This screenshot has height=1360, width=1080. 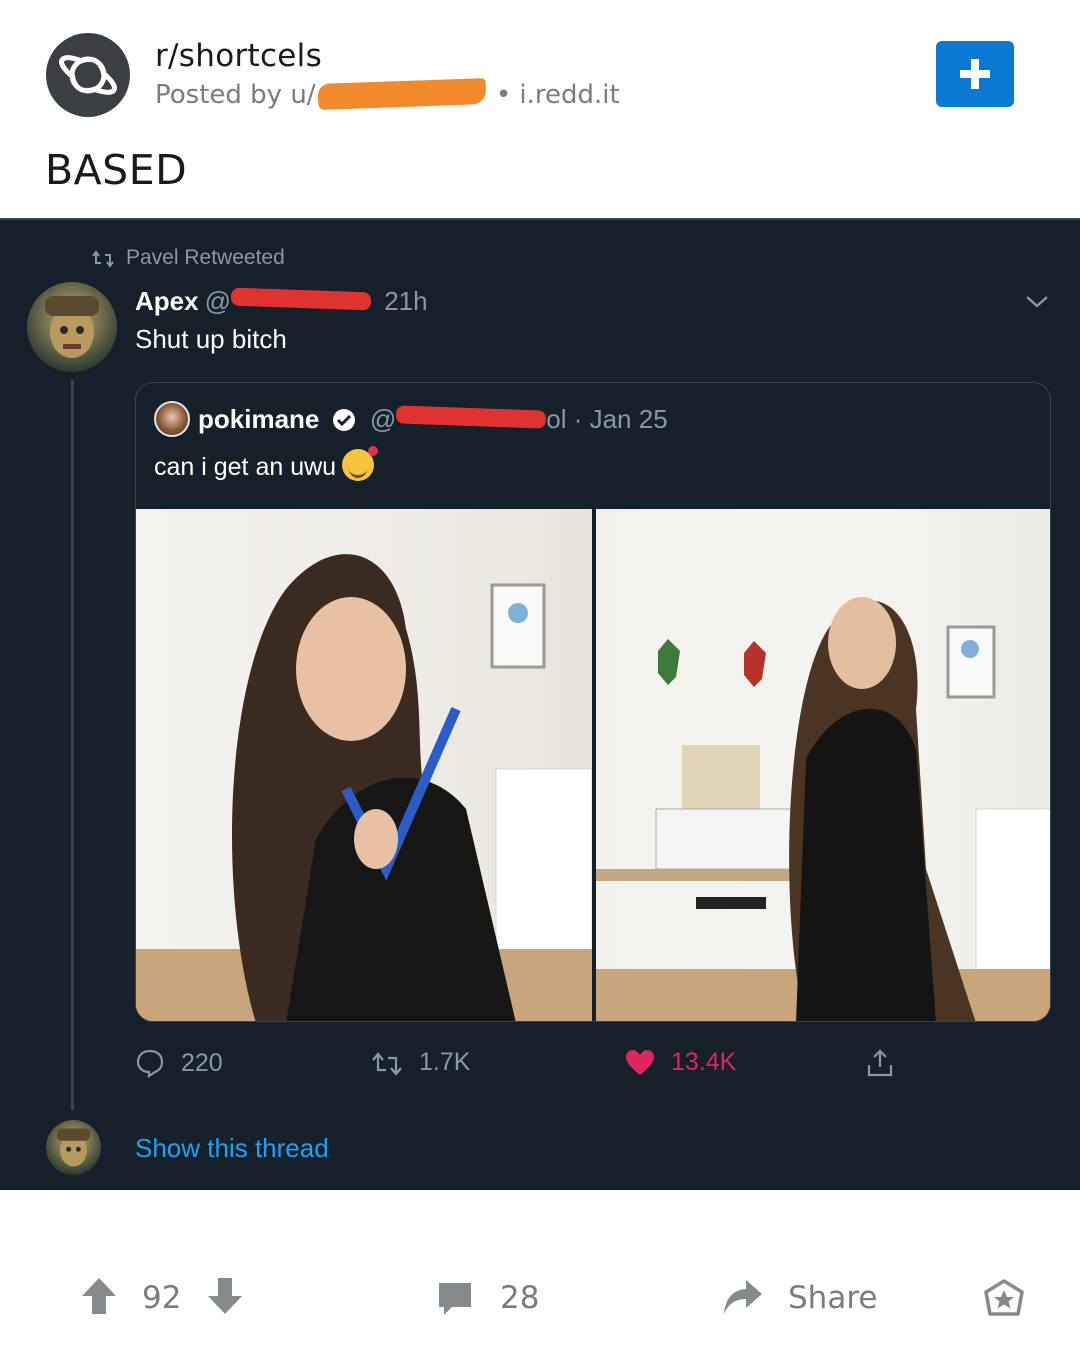 What do you see at coordinates (167, 301) in the screenshot?
I see `author-name: Apex` at bounding box center [167, 301].